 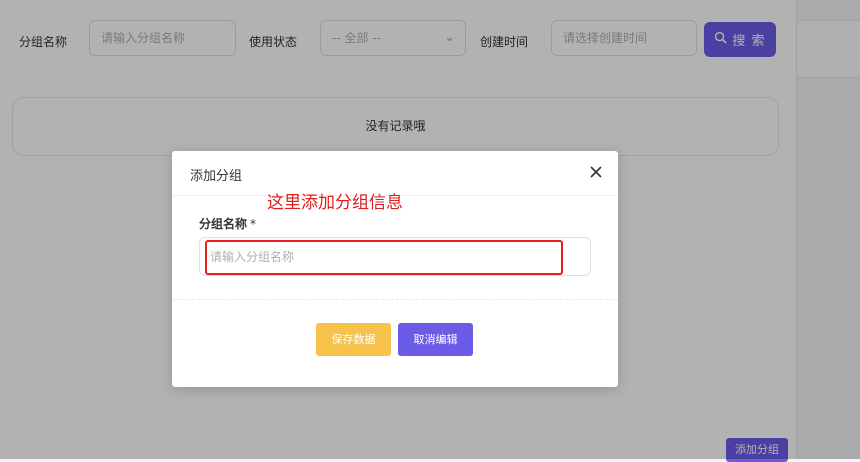 What do you see at coordinates (223, 224) in the screenshot?
I see `group-name-field-label-text: 分组名称` at bounding box center [223, 224].